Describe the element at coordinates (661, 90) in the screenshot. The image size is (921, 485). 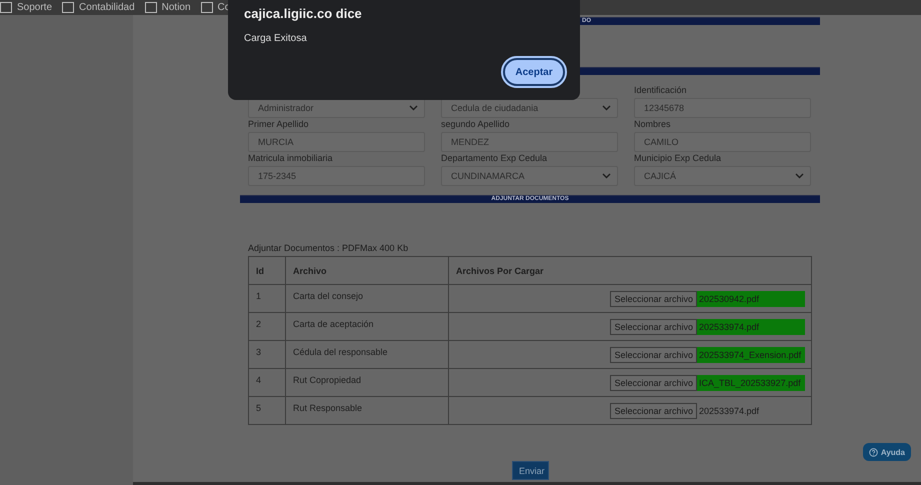
I see `field-label: Identificación` at that location.